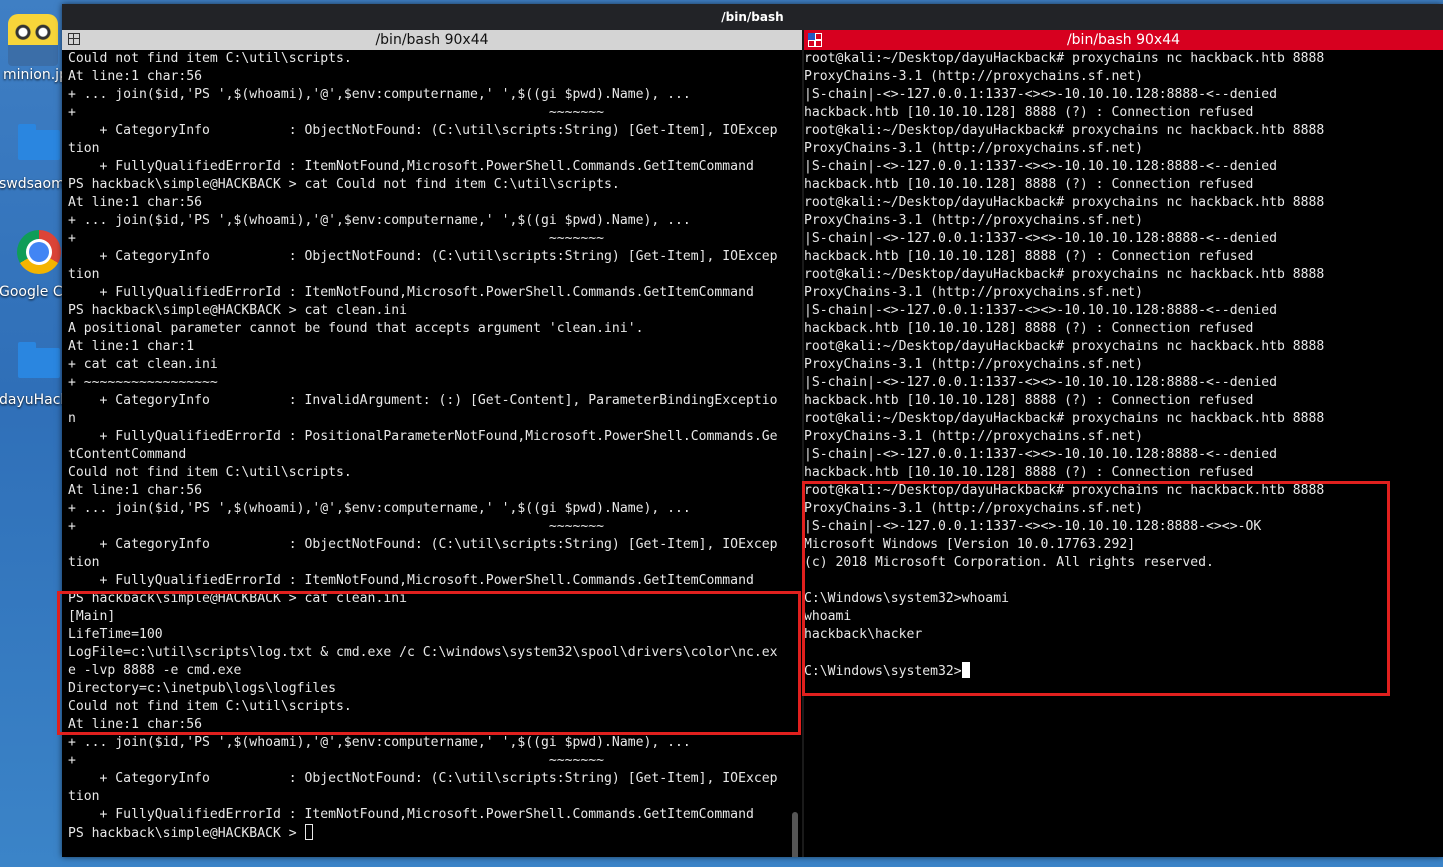 This screenshot has width=1443, height=867. What do you see at coordinates (33, 40) in the screenshot?
I see `minion-image-icon` at bounding box center [33, 40].